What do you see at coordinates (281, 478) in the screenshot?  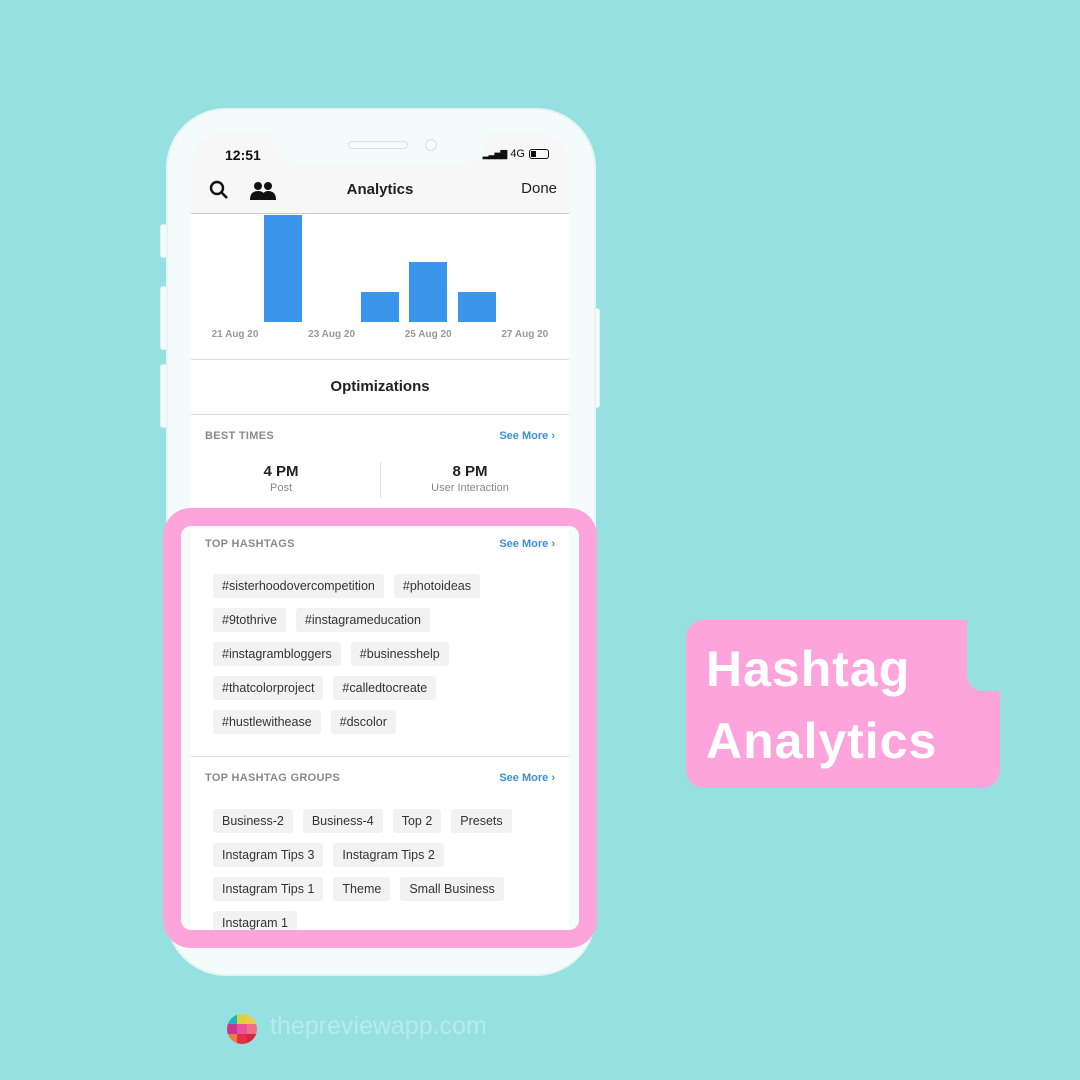 I see `best-post-time: 4 PM Post` at bounding box center [281, 478].